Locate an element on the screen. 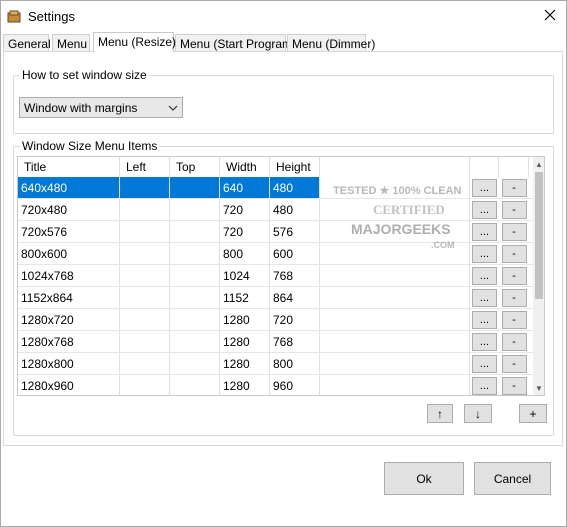 This screenshot has height=527, width=567. cell-title: 1024x768 is located at coordinates (69, 275).